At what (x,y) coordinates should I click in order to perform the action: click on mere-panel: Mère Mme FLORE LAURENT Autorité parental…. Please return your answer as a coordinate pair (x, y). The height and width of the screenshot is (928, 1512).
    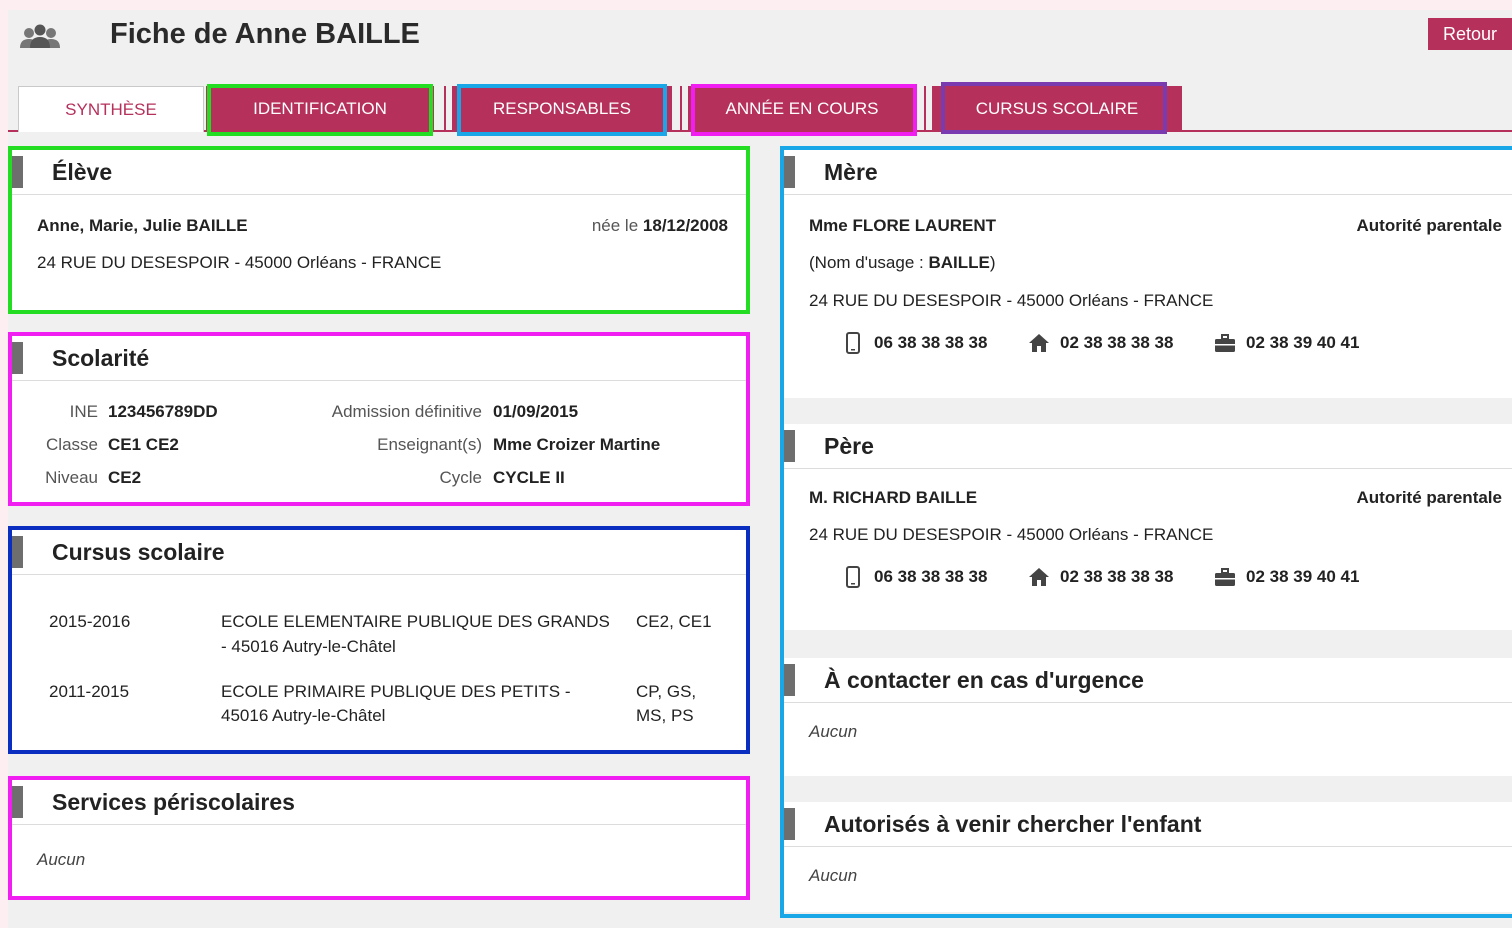
    Looking at the image, I should click on (1148, 274).